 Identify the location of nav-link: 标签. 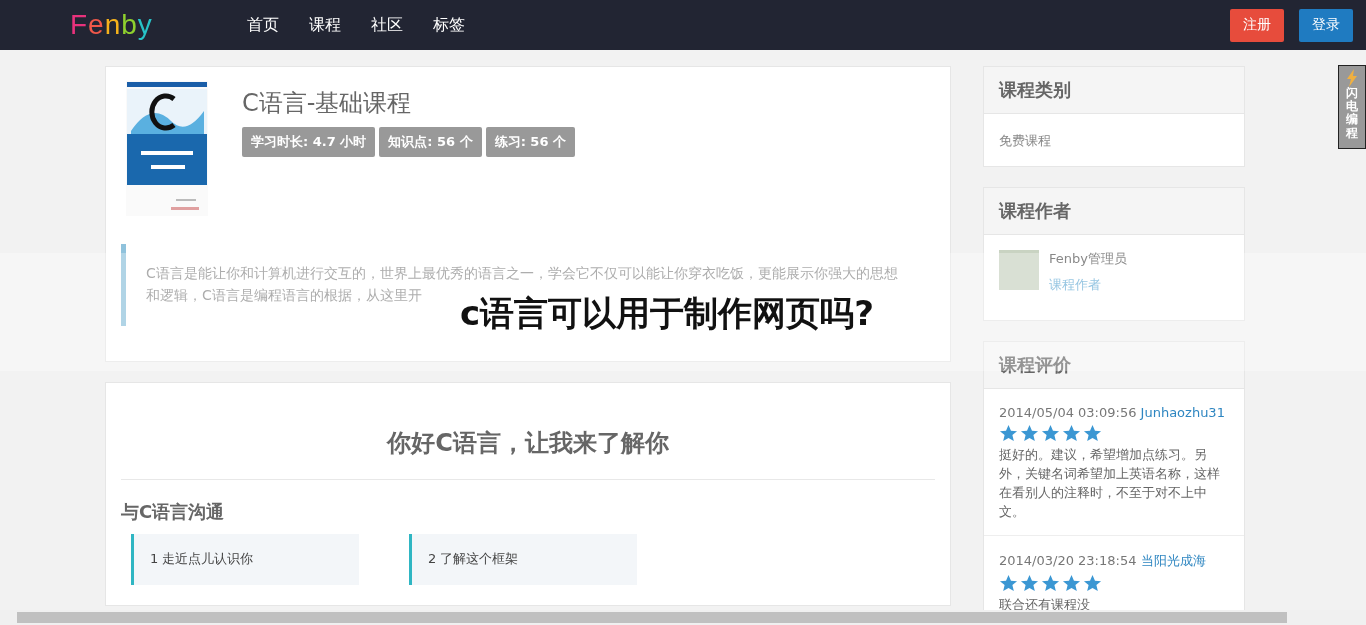
(449, 25).